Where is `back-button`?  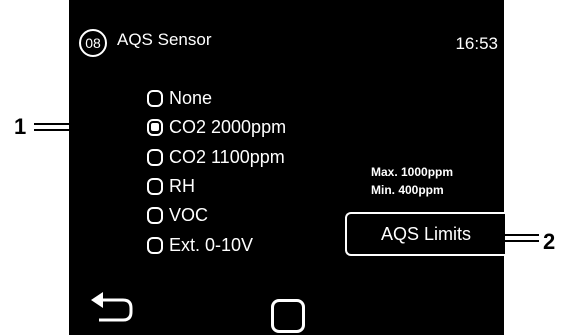 back-button is located at coordinates (115, 309).